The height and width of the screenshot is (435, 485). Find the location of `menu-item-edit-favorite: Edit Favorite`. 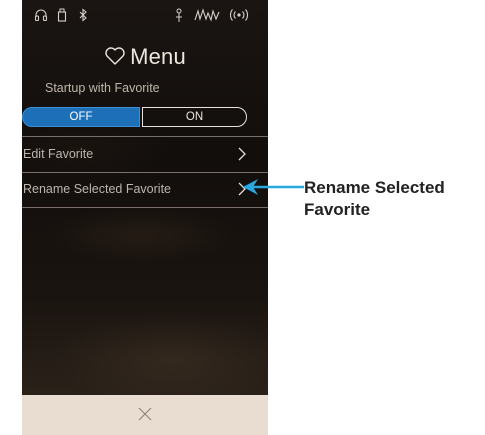

menu-item-edit-favorite: Edit Favorite is located at coordinates (134, 155).